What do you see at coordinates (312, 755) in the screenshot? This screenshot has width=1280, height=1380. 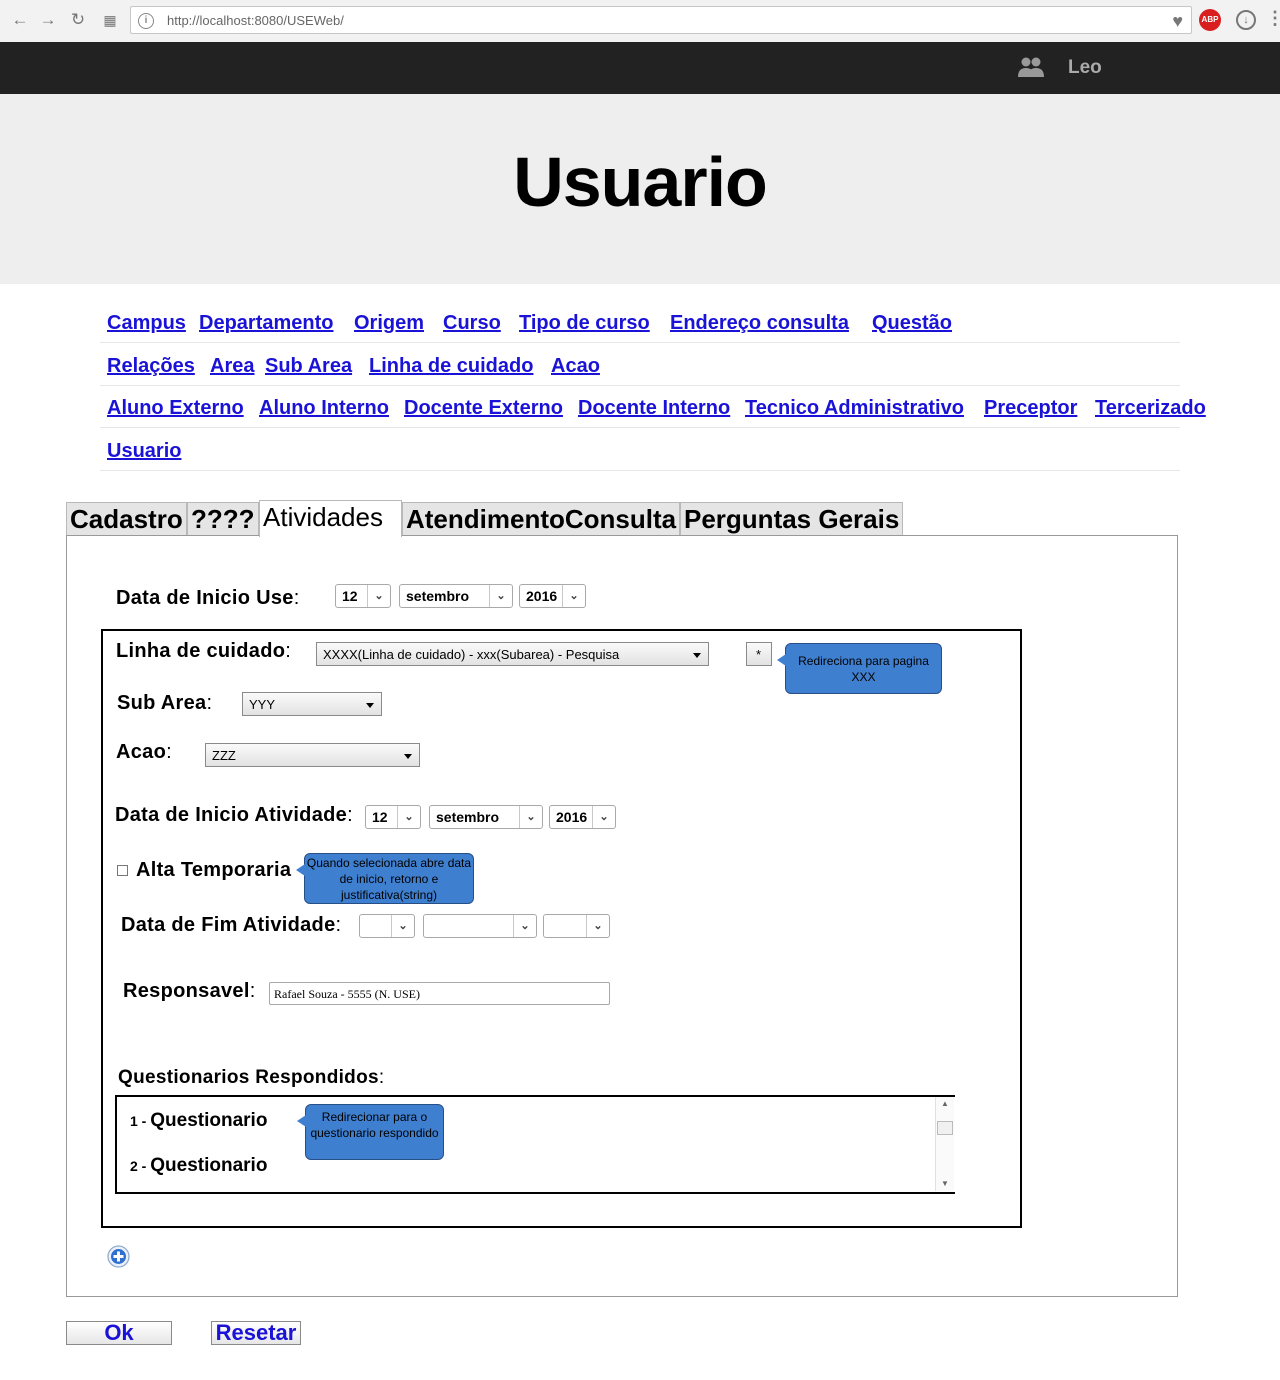 I see `acao-select: ZZZ` at bounding box center [312, 755].